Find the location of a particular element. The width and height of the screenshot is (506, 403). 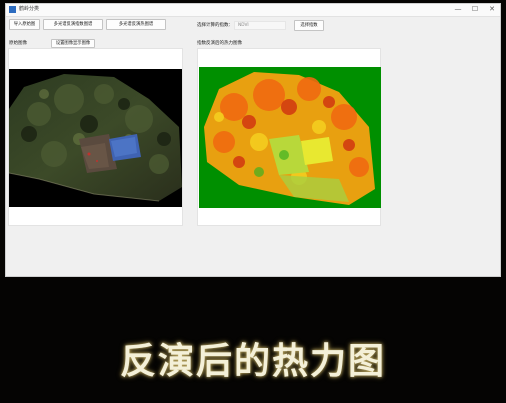

app-icon is located at coordinates (12, 9).